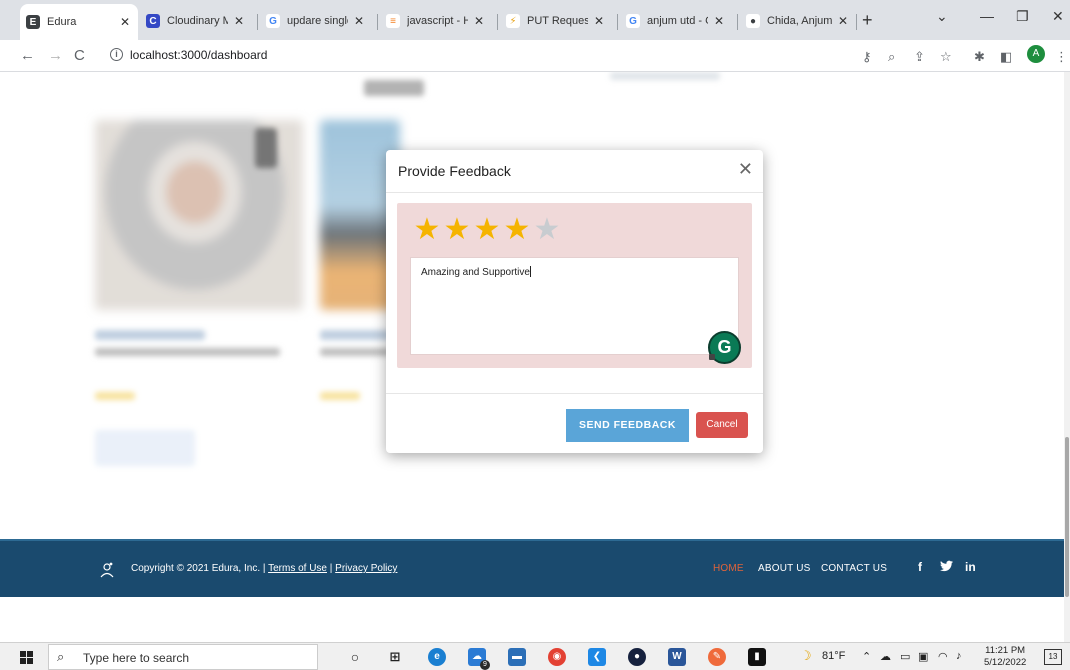 This screenshot has height=670, width=1070. I want to click on restore-icon: ❐, so click(1022, 16).